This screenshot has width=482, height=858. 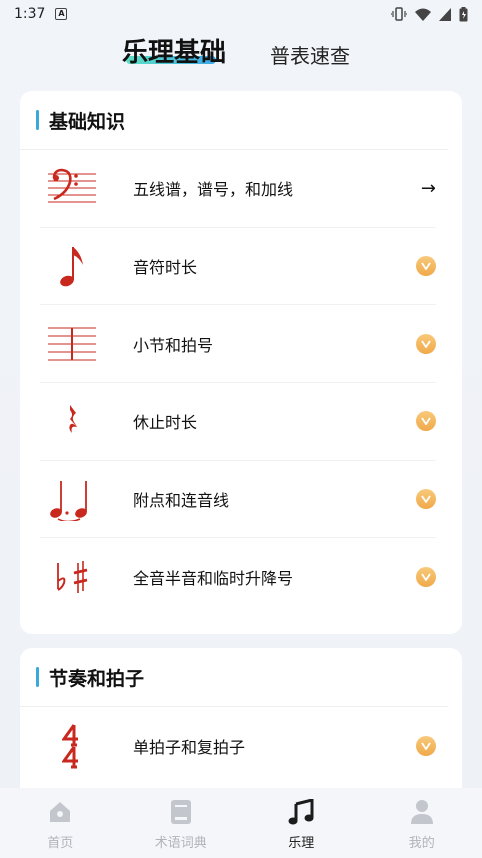 What do you see at coordinates (173, 345) in the screenshot?
I see `lesson-label: 小节和拍号` at bounding box center [173, 345].